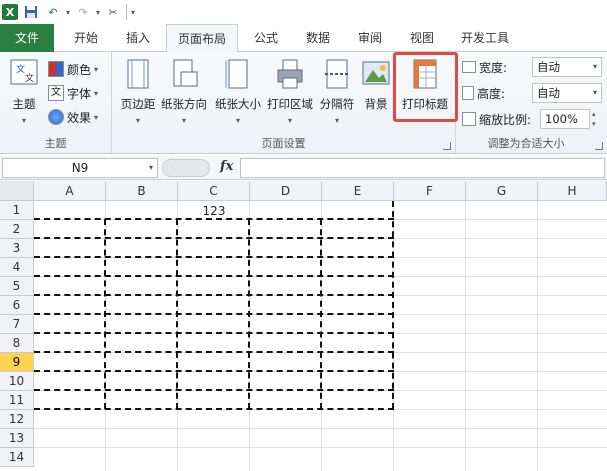  Describe the element at coordinates (96, 93) in the screenshot. I see `fonts-caret-icon: ▾` at that location.